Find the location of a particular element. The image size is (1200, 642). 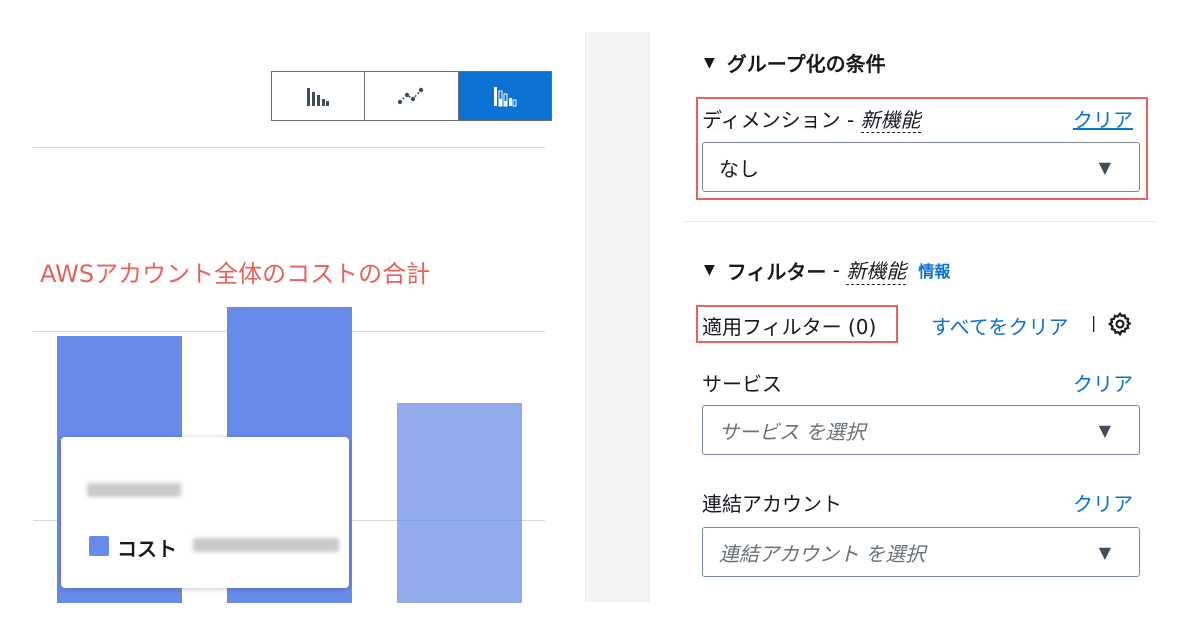

bar-chart-button is located at coordinates (318, 96).